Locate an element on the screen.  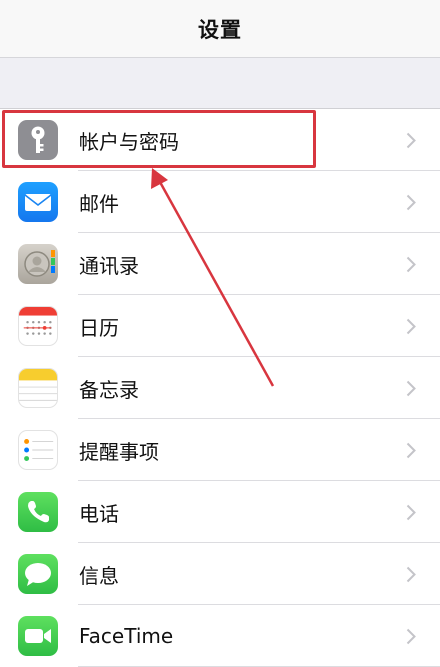
section-gap is located at coordinates (220, 83).